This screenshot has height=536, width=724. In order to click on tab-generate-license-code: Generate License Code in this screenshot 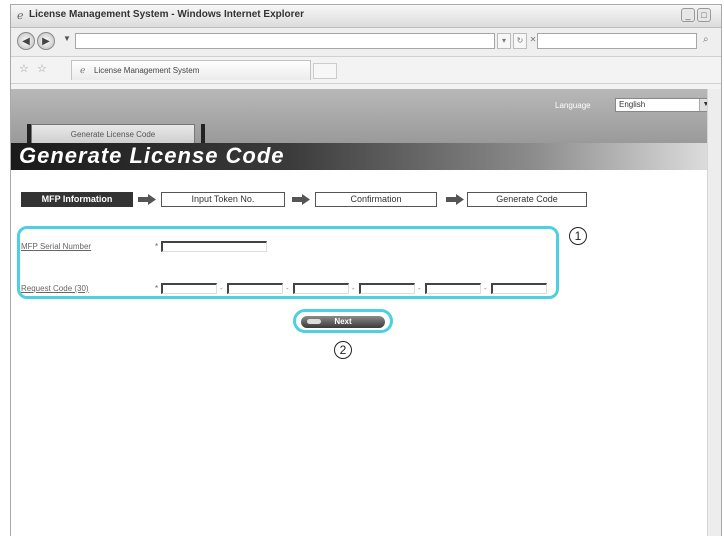, I will do `click(113, 133)`.